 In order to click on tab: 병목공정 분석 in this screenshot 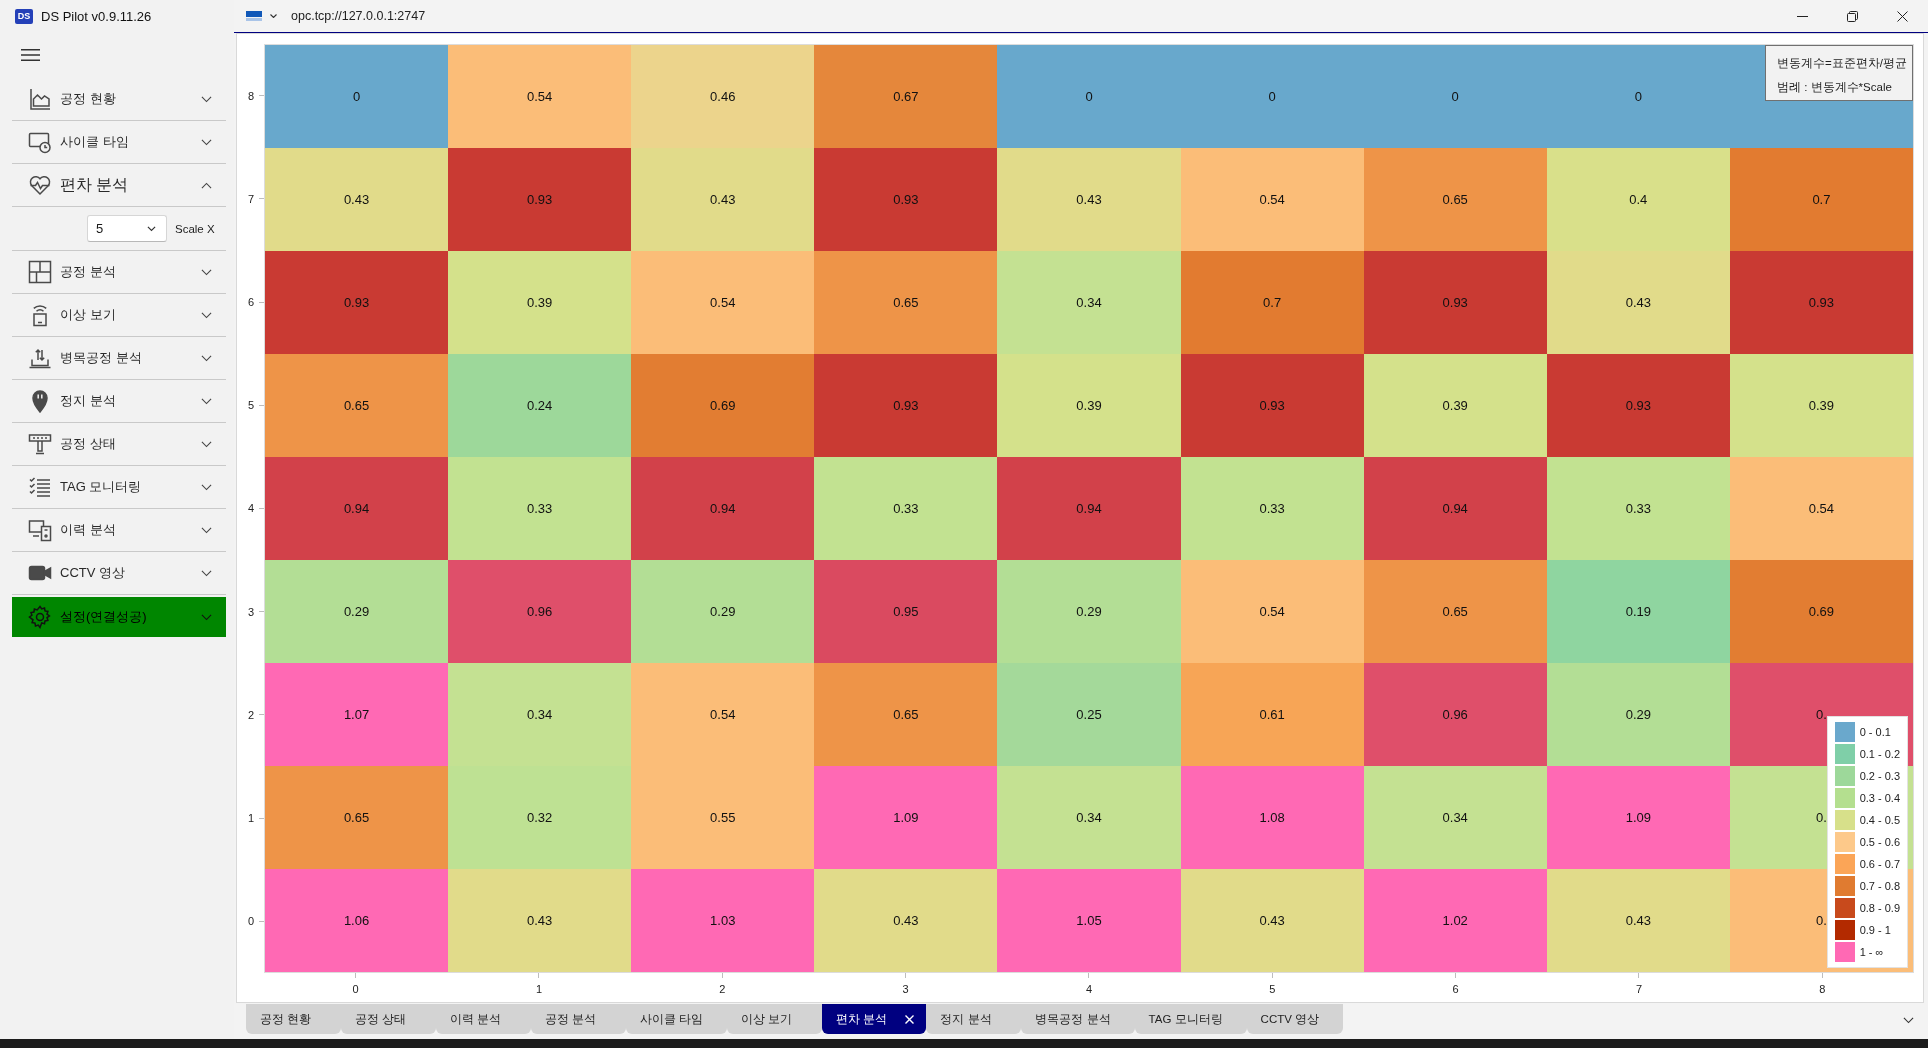, I will do `click(1078, 1019)`.